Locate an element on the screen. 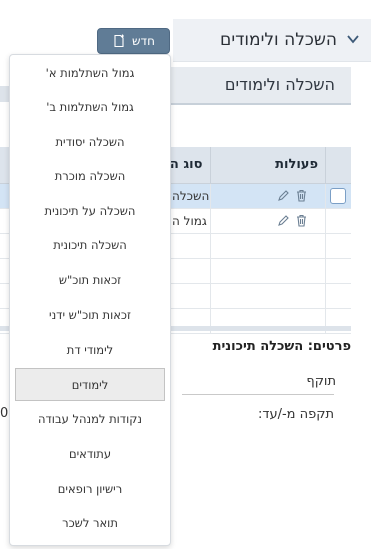 Image resolution: width=371 pixels, height=549 pixels. menu-item: נקודות למנהל עבודה is located at coordinates (90, 419).